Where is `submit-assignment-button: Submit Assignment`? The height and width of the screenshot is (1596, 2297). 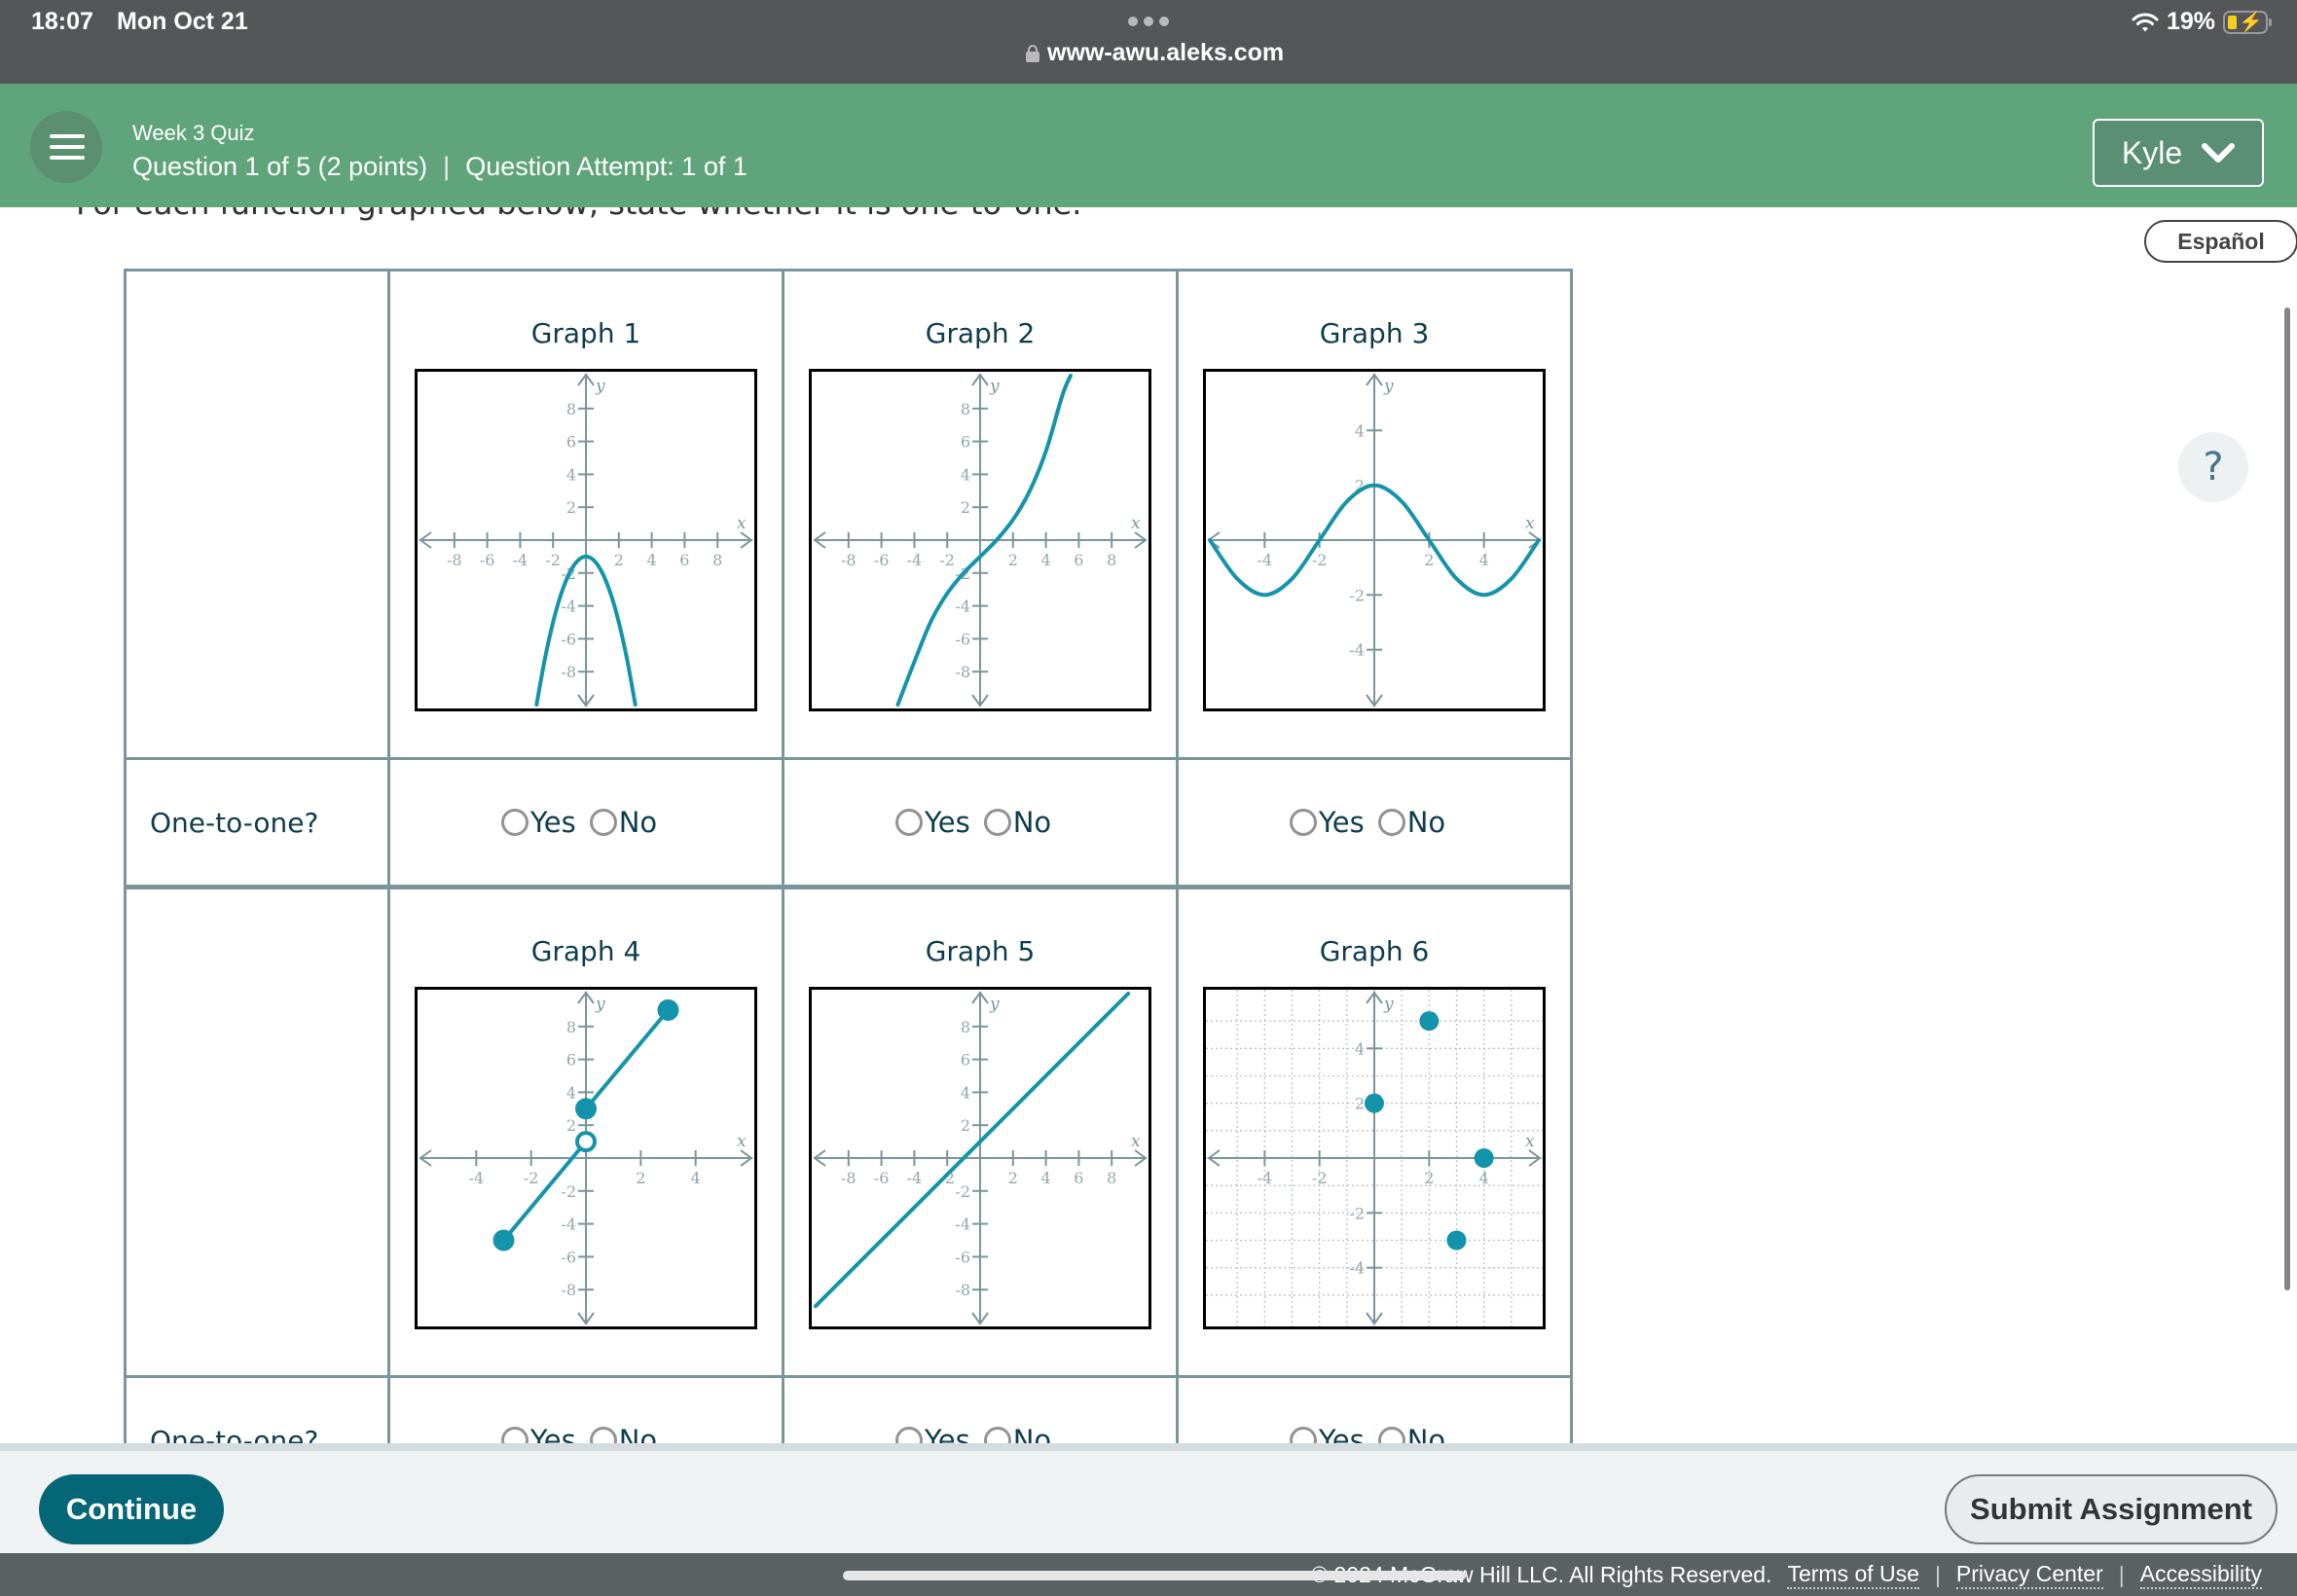 submit-assignment-button: Submit Assignment is located at coordinates (2111, 1509).